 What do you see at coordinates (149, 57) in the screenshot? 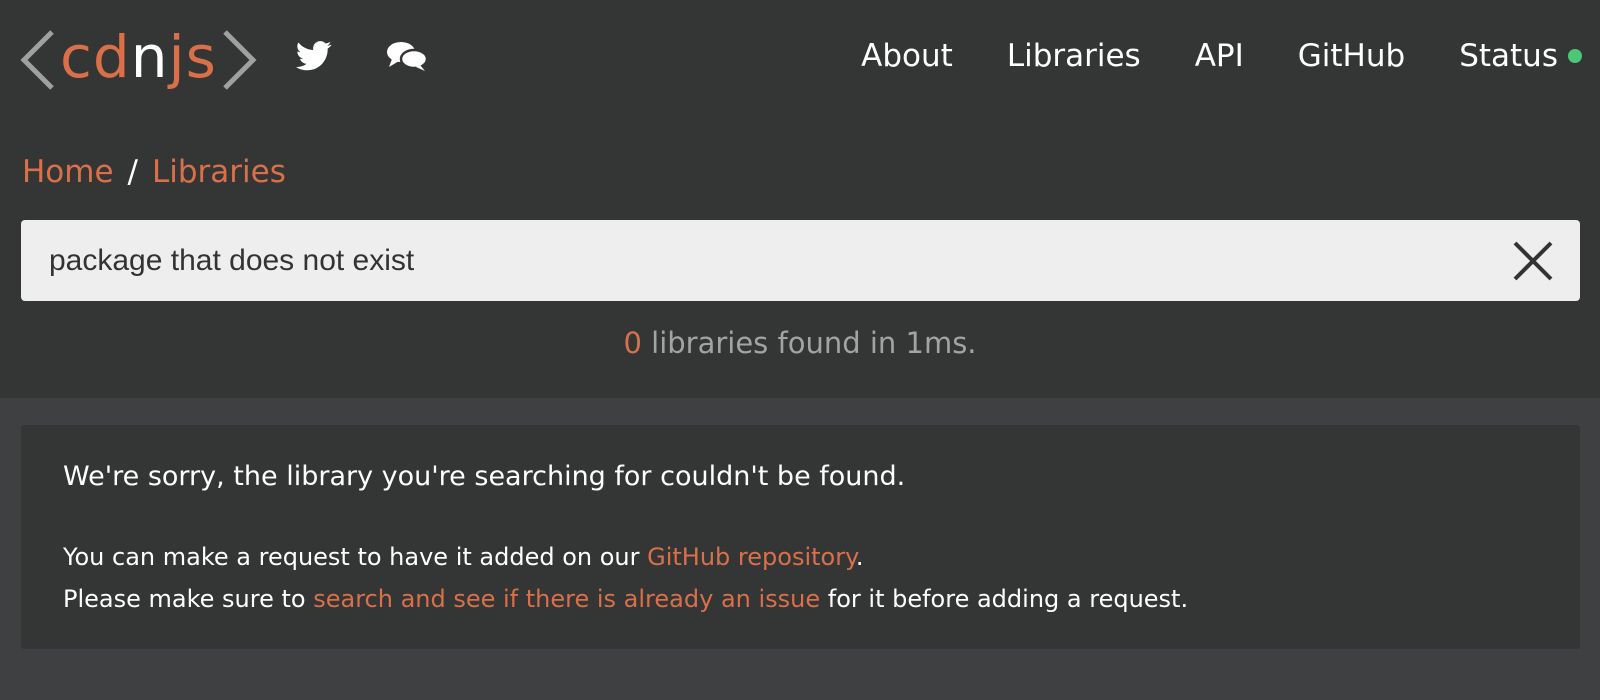
I see `logo-letter-n: n` at bounding box center [149, 57].